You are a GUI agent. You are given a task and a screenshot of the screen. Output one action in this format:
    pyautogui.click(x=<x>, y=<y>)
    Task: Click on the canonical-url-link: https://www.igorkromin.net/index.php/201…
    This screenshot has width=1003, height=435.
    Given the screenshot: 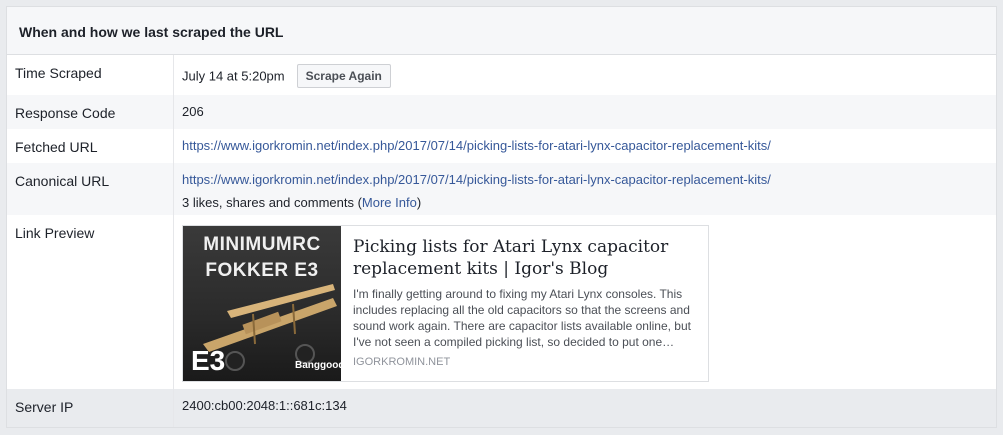 What is the action you would take?
    pyautogui.click(x=476, y=179)
    